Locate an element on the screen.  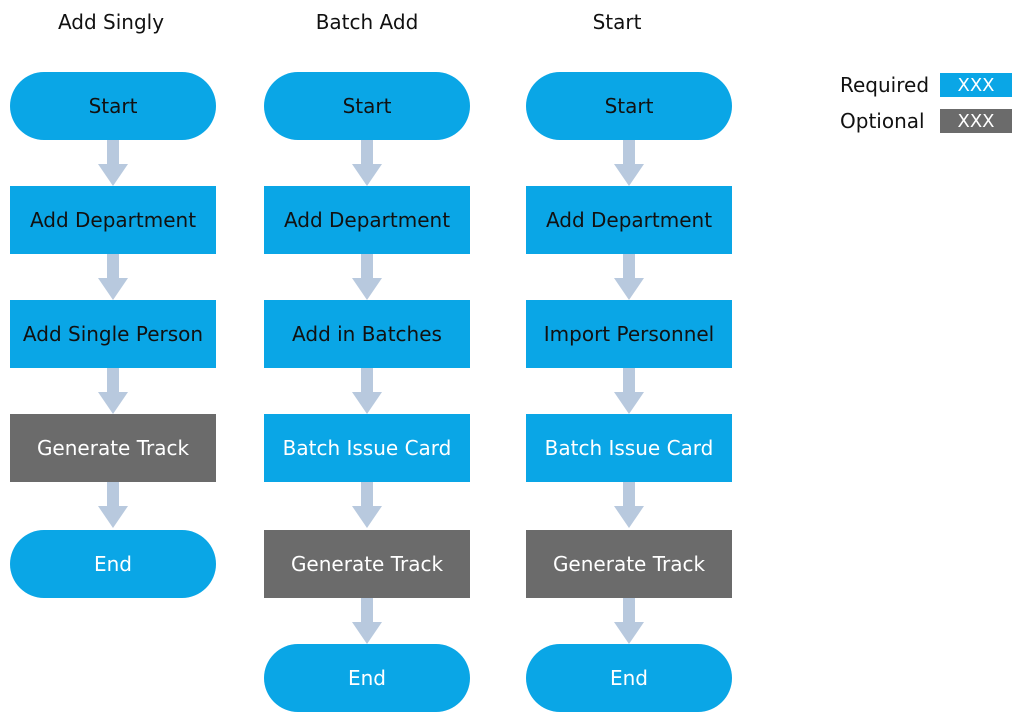
node-label: Import Personnel is located at coordinates (629, 334).